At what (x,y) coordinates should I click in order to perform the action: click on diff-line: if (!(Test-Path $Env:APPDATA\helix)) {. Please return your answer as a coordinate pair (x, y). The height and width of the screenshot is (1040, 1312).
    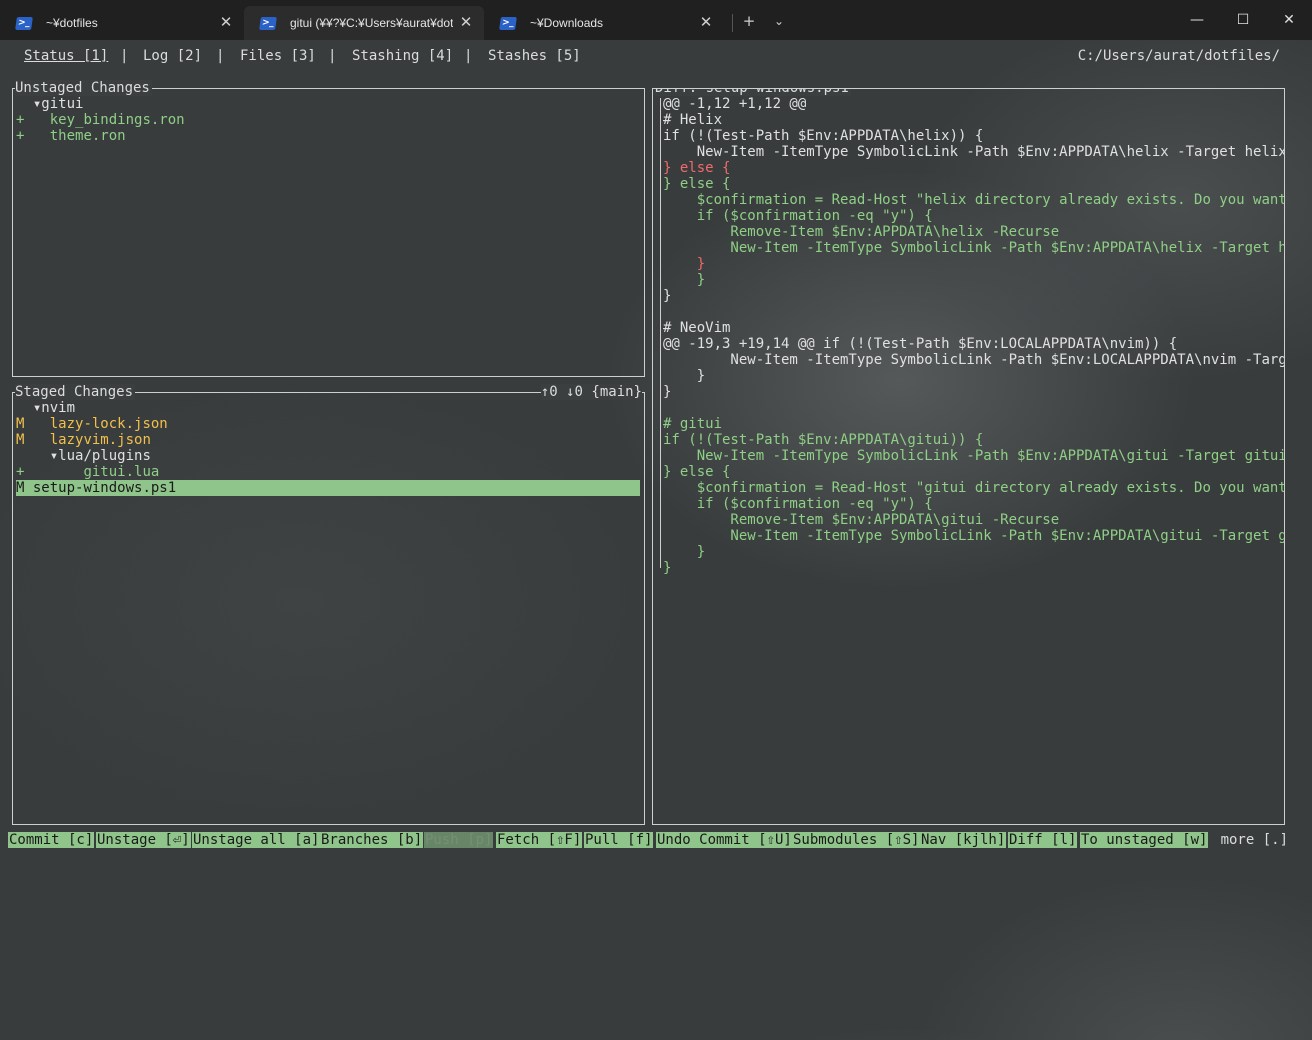
    Looking at the image, I should click on (823, 136).